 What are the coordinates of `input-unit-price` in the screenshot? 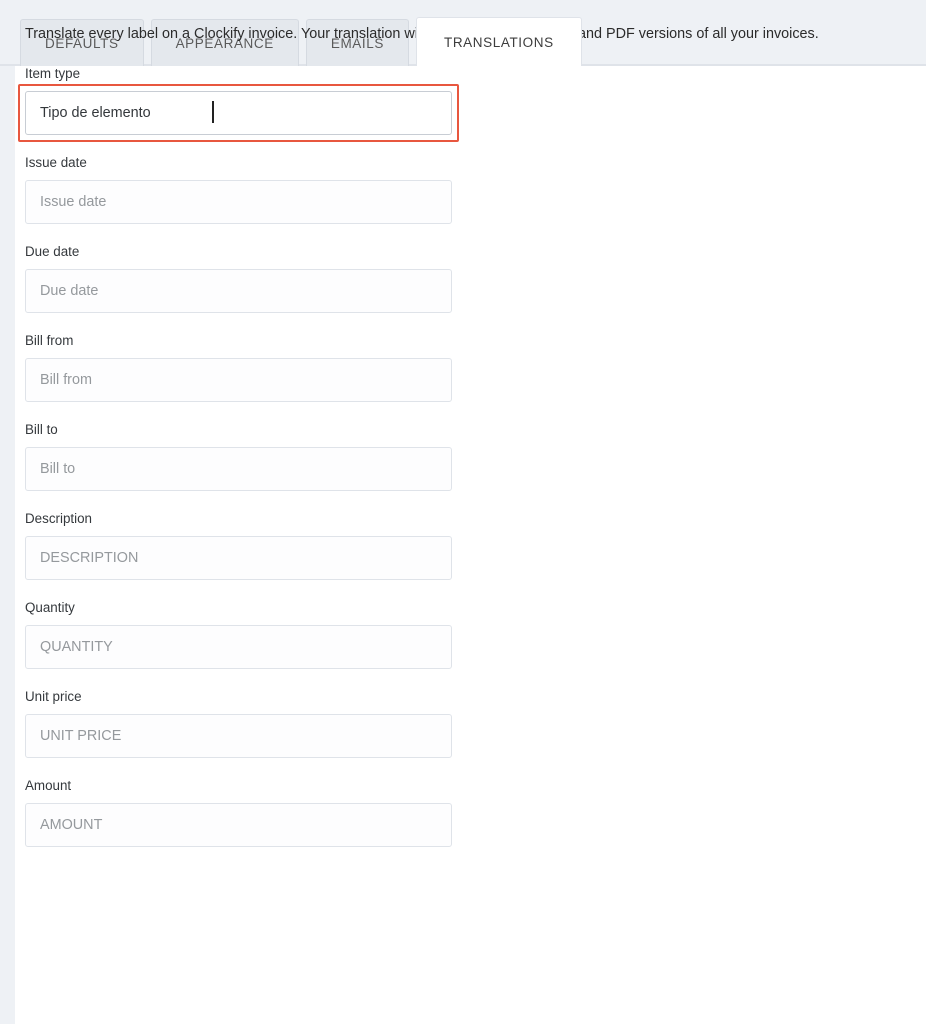 It's located at (238, 736).